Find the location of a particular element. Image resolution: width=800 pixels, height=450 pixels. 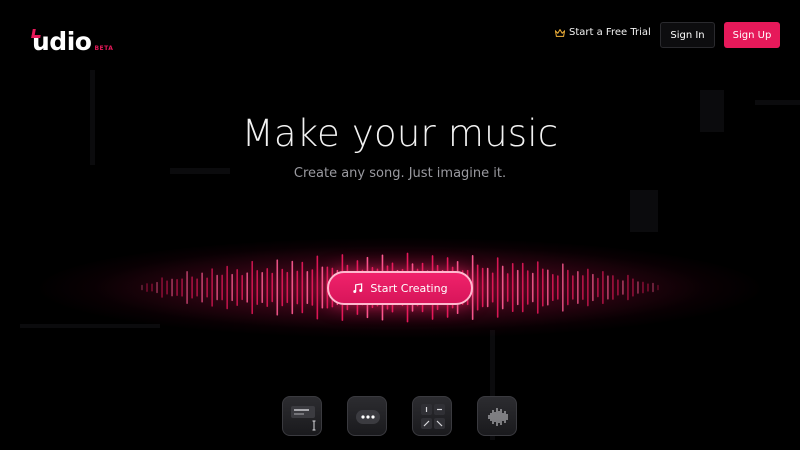

start-creating-button: Start Creating is located at coordinates (400, 288).